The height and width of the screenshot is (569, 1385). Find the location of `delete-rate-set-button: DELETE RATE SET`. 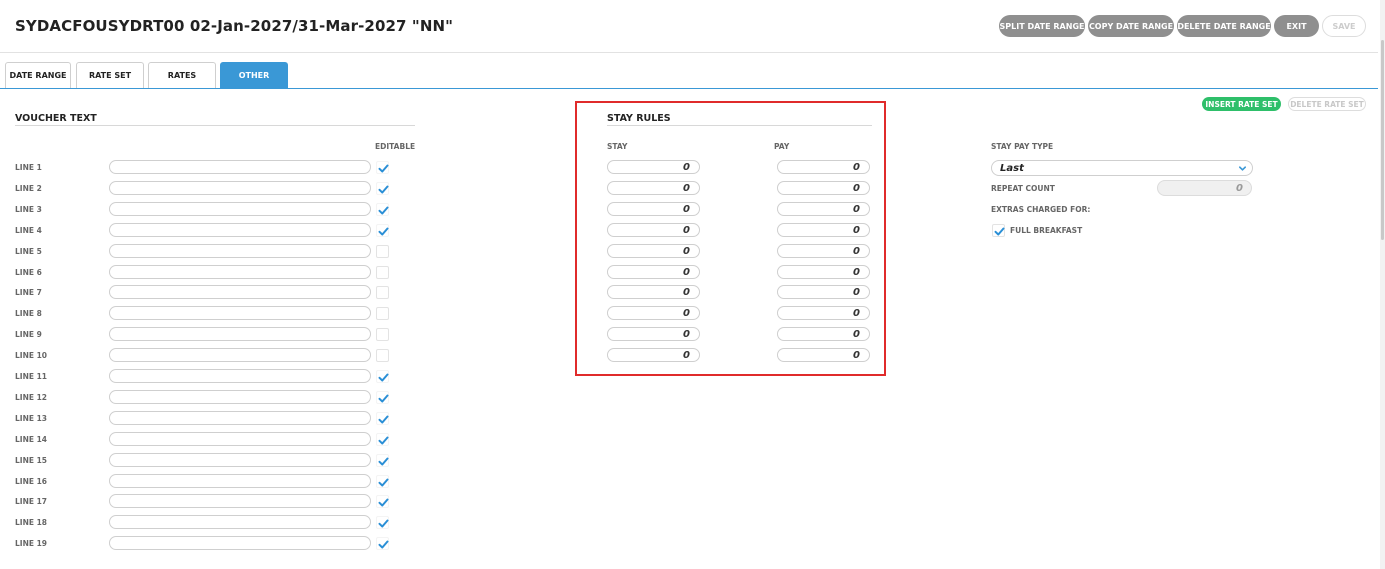

delete-rate-set-button: DELETE RATE SET is located at coordinates (1327, 104).